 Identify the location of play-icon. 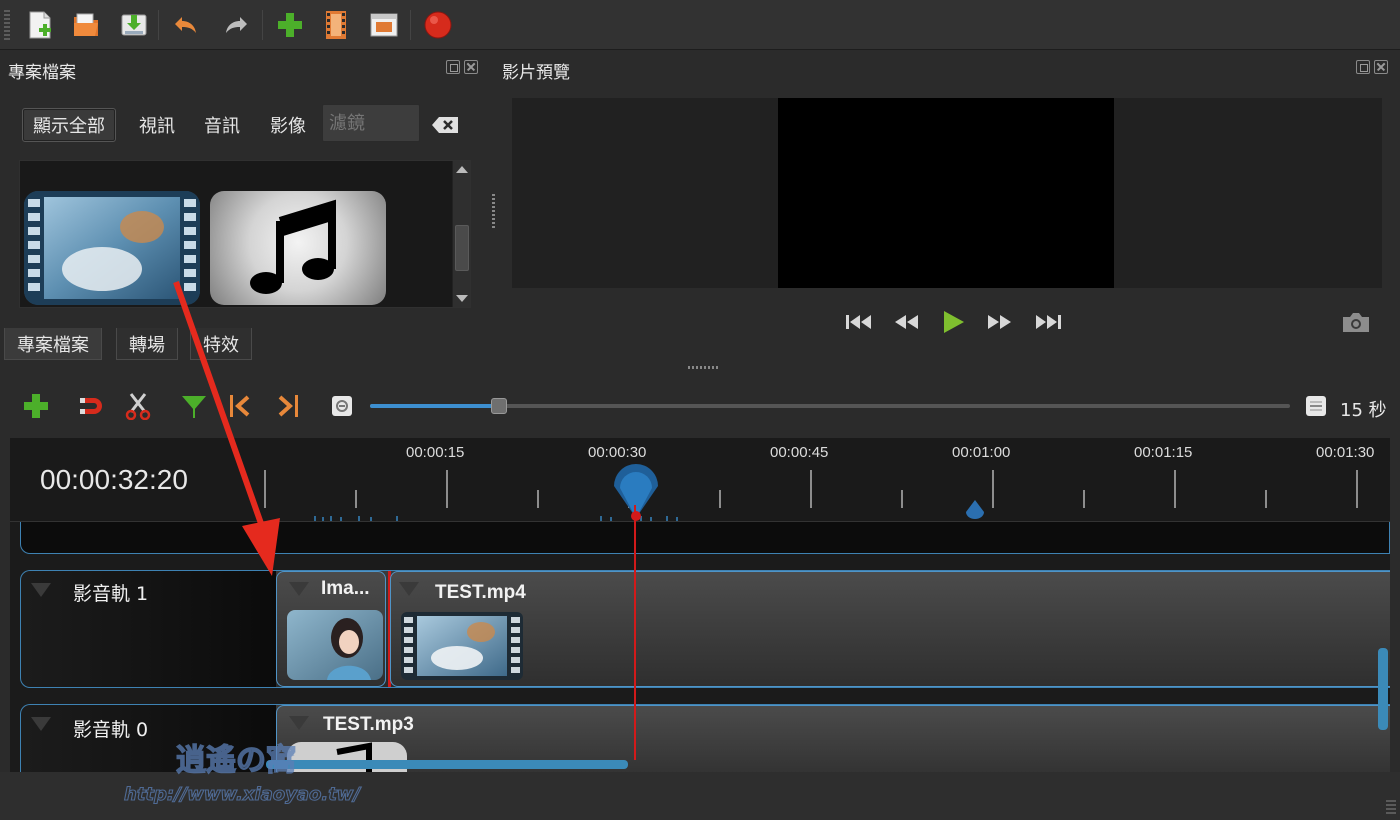
(953, 322).